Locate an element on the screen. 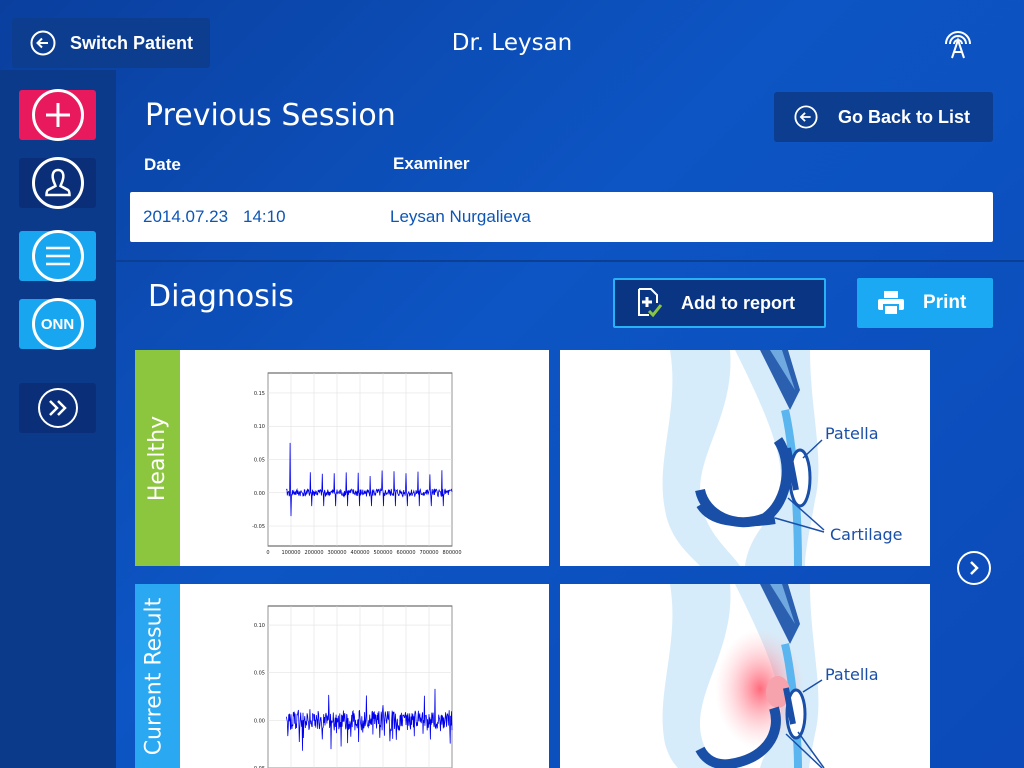  sidebar-item-patient is located at coordinates (57, 183).